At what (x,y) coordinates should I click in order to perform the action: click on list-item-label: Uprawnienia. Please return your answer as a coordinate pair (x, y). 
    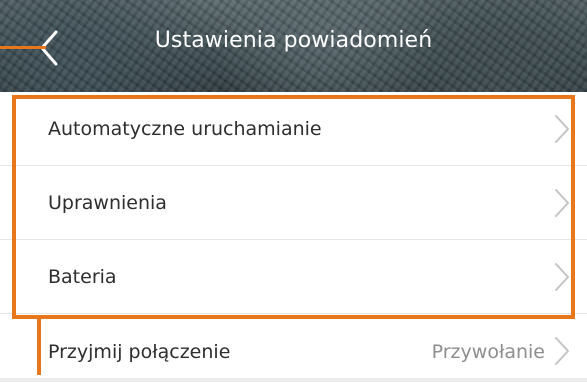
    Looking at the image, I should click on (107, 203).